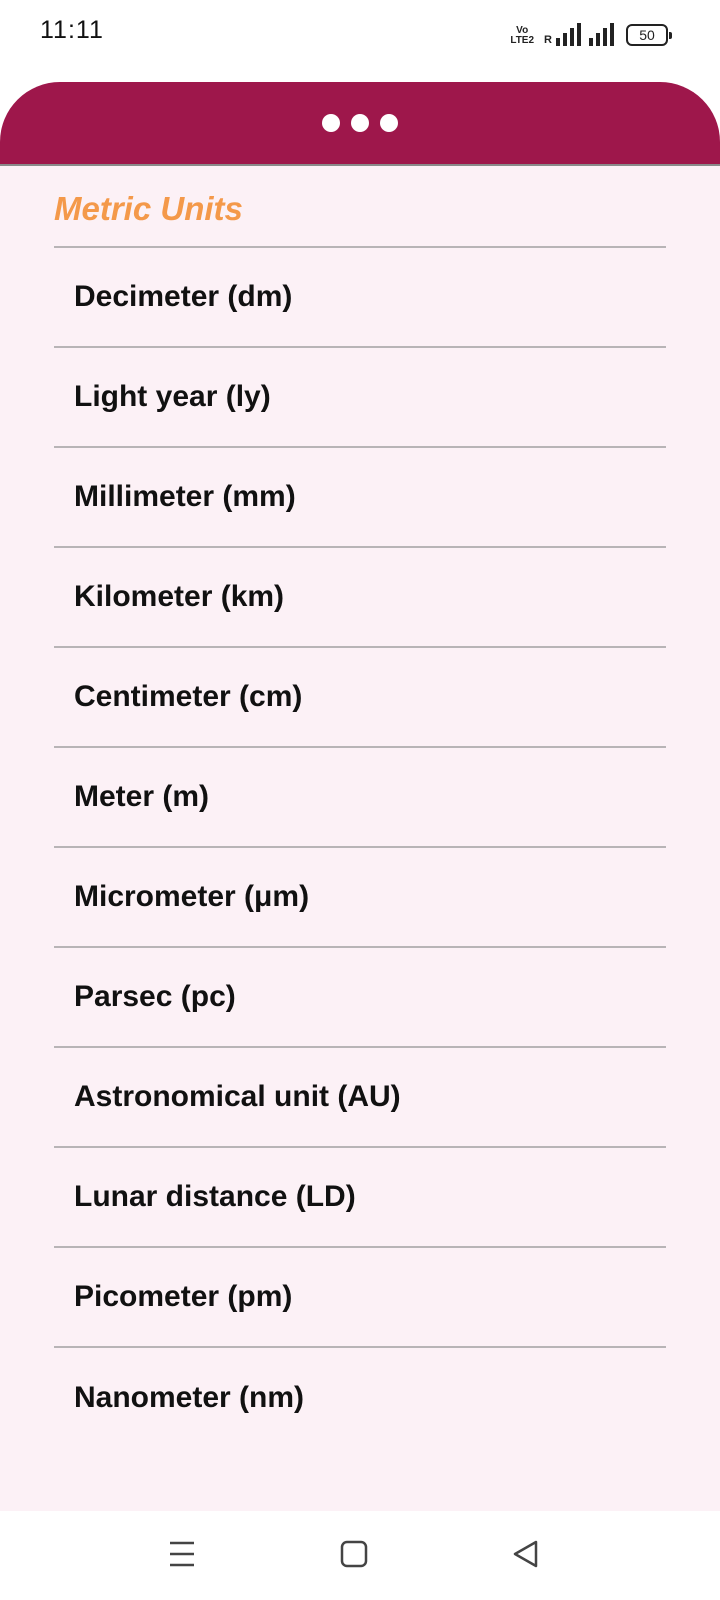 The image size is (720, 1600). What do you see at coordinates (522, 35) in the screenshot?
I see `volte-icon: Vo LTE2` at bounding box center [522, 35].